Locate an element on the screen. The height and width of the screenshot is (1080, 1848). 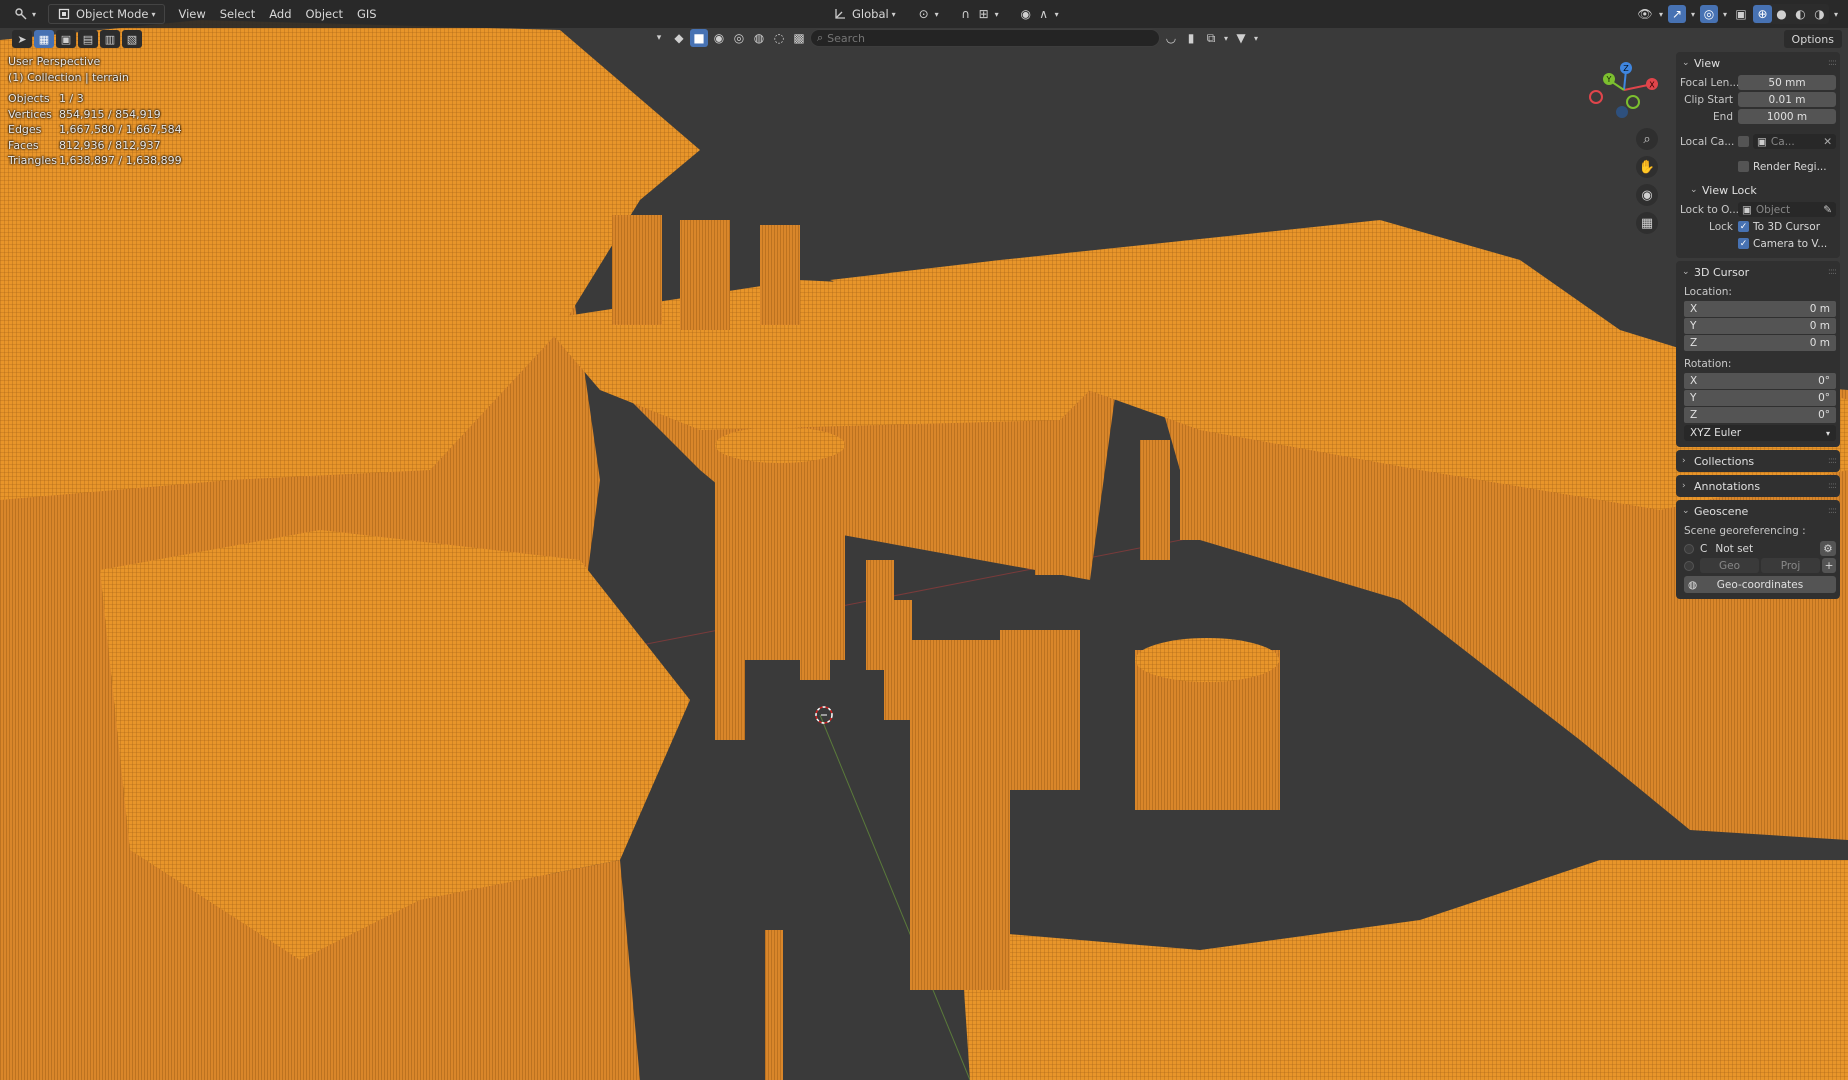
select-new-icon: ▦ is located at coordinates (44, 39).